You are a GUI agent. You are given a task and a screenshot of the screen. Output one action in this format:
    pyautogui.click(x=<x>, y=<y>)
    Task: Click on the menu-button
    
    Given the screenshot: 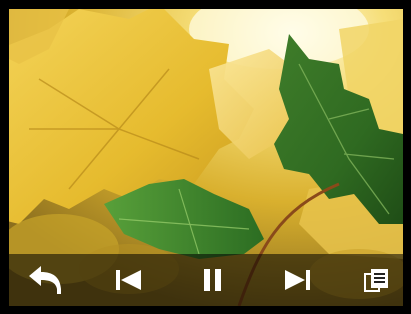 What is the action you would take?
    pyautogui.click(x=376, y=280)
    